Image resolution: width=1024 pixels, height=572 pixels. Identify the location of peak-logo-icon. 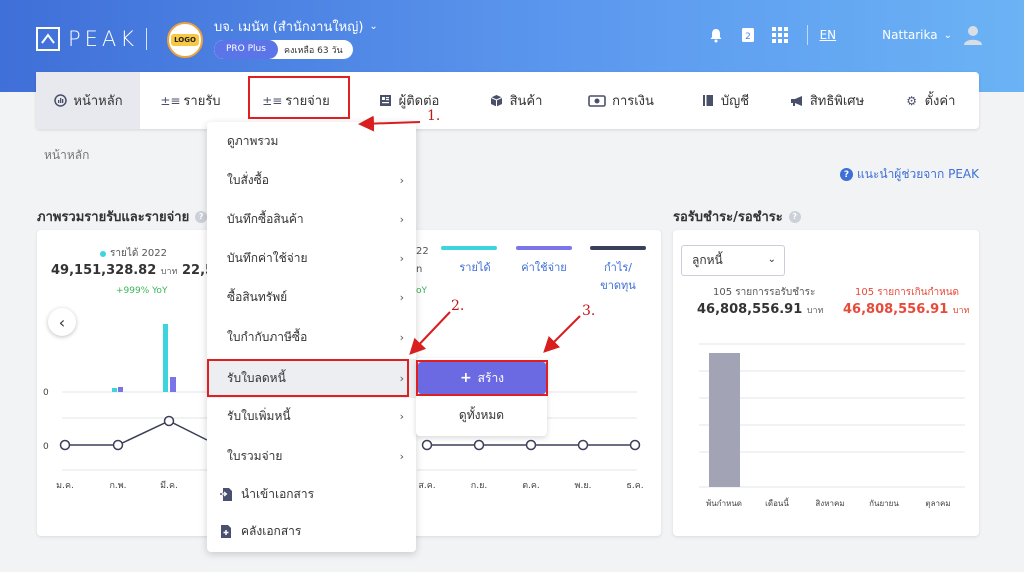
(48, 39).